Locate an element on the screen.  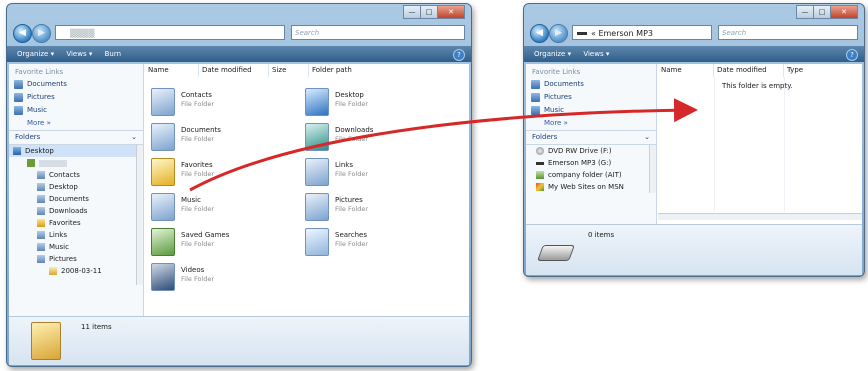
address-bar: ▒▒▒▒ is located at coordinates (170, 32).